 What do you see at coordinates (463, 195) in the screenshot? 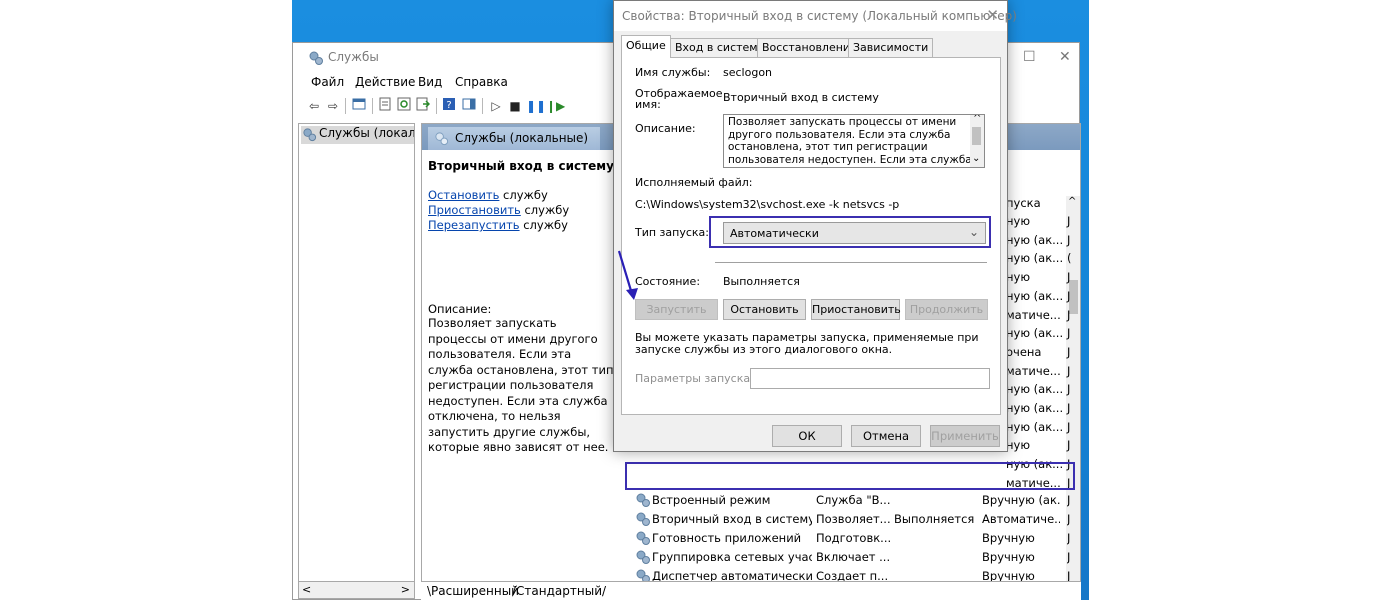
I see `stop-service-link: Остановить` at bounding box center [463, 195].